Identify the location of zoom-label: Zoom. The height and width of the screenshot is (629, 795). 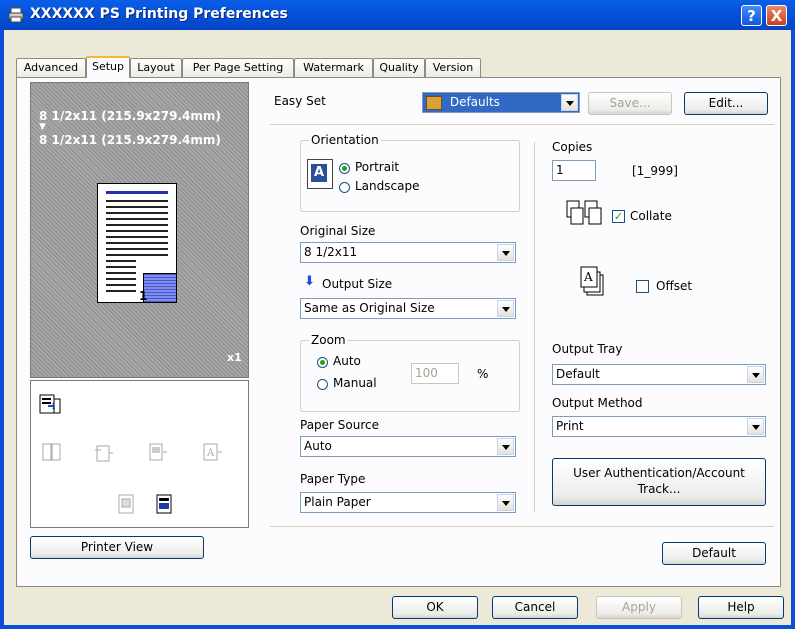
(328, 340).